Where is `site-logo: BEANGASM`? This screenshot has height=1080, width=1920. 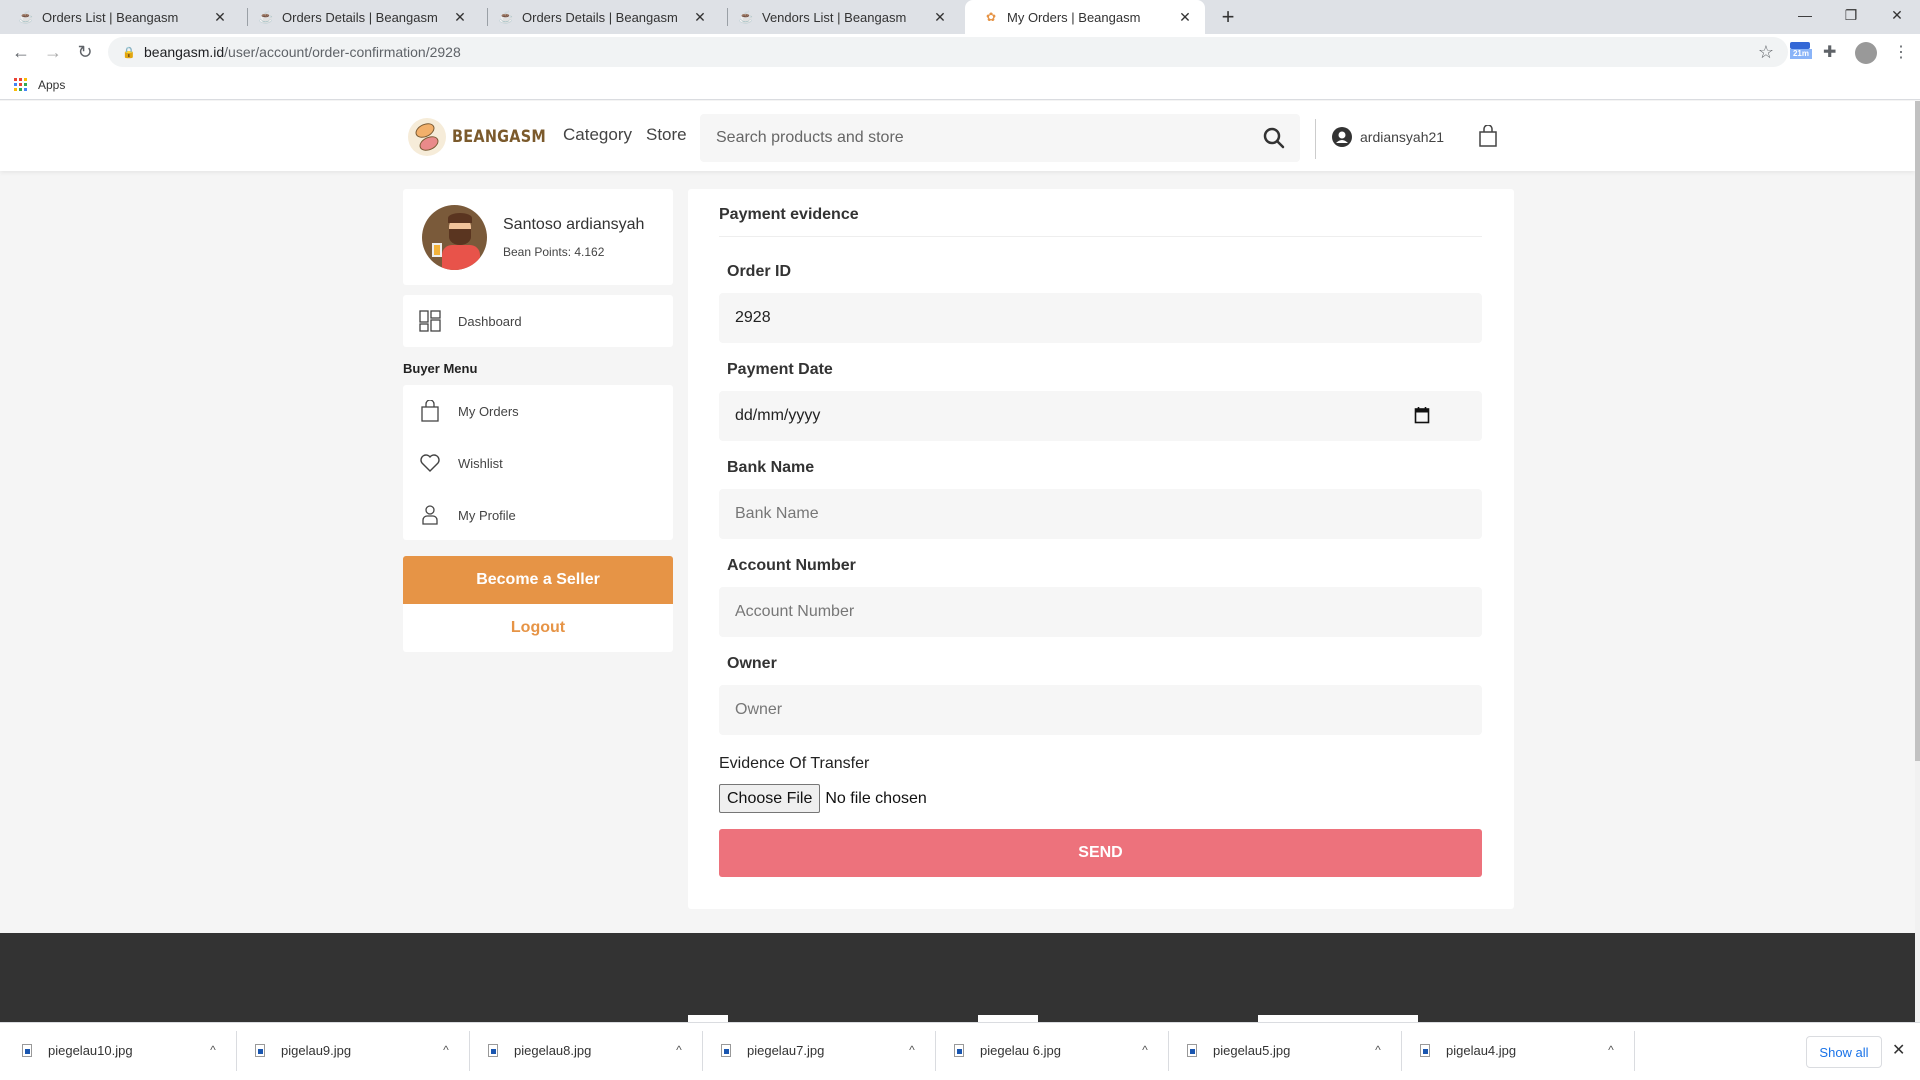
site-logo: BEANGASM is located at coordinates (485, 137).